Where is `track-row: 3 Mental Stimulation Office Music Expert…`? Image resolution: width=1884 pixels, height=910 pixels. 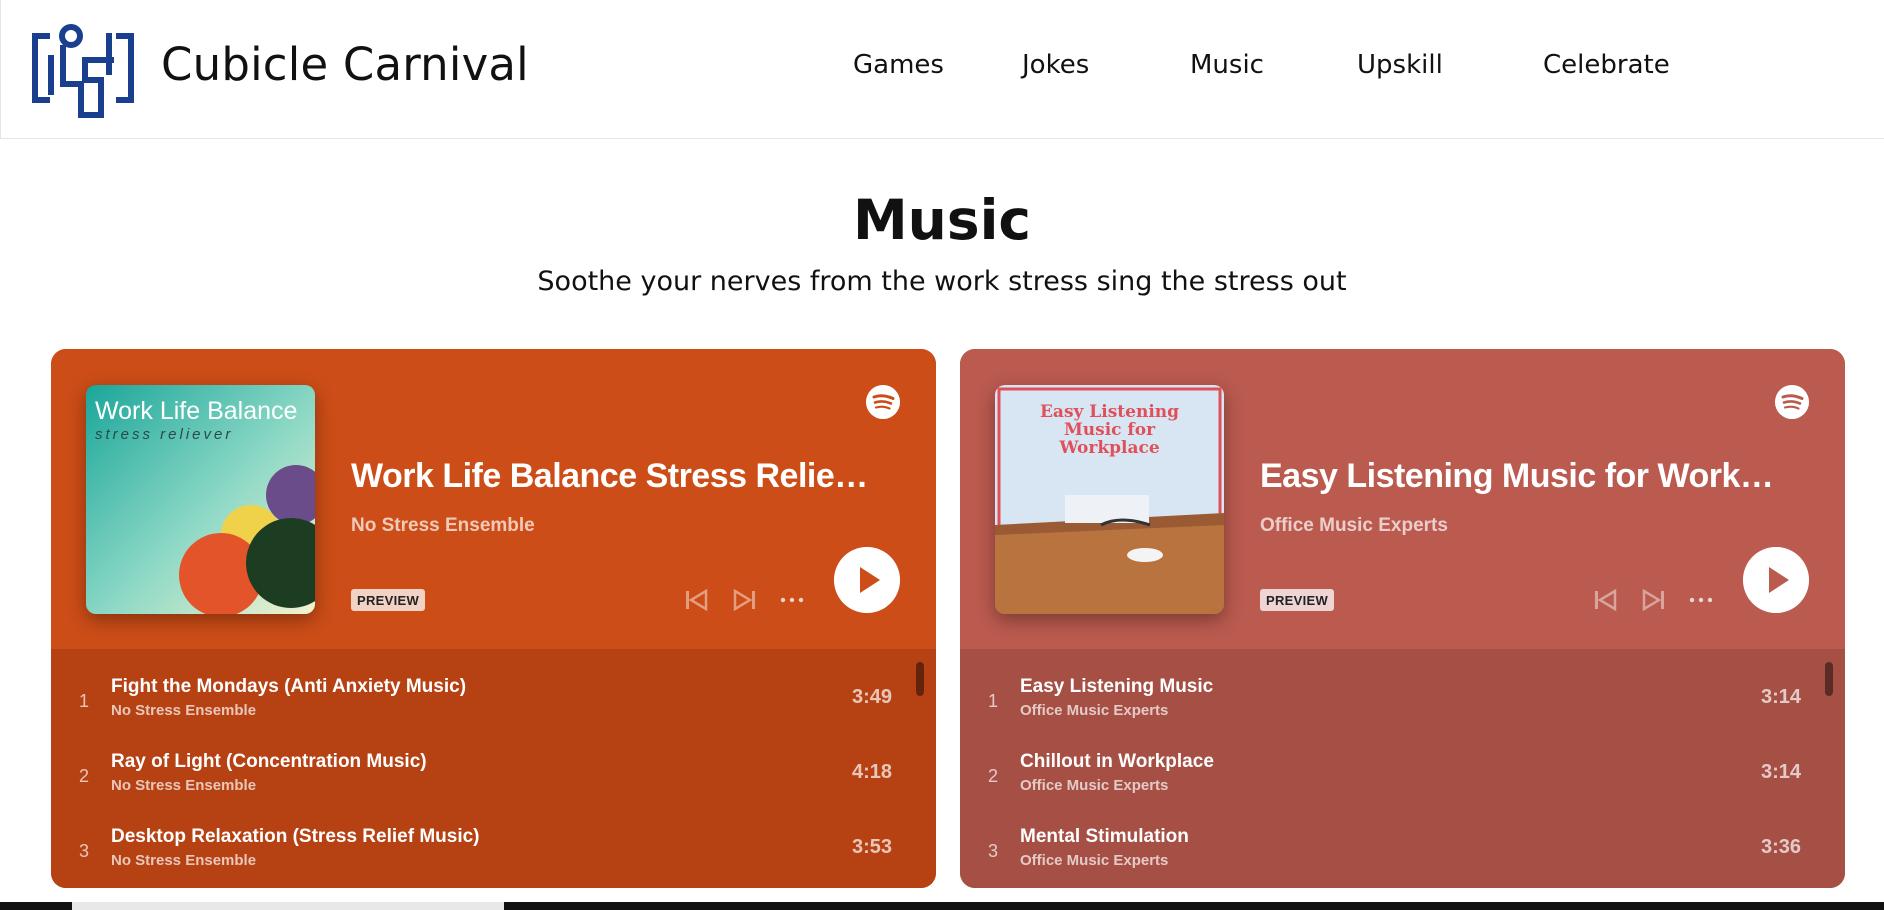
track-row: 3 Mental Stimulation Office Music Expert… is located at coordinates (1402, 834).